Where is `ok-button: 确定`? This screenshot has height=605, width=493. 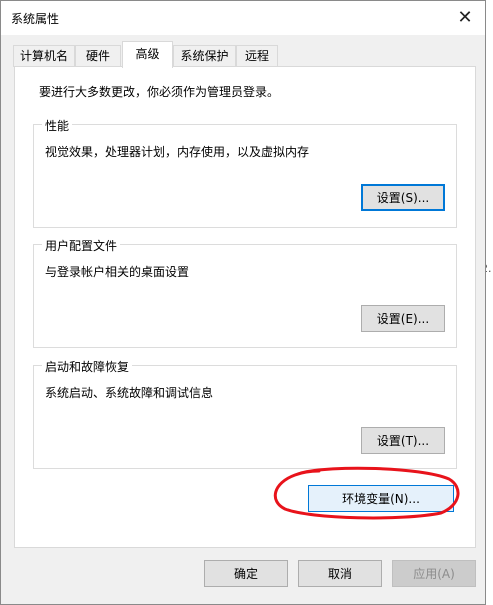 ok-button: 确定 is located at coordinates (246, 573).